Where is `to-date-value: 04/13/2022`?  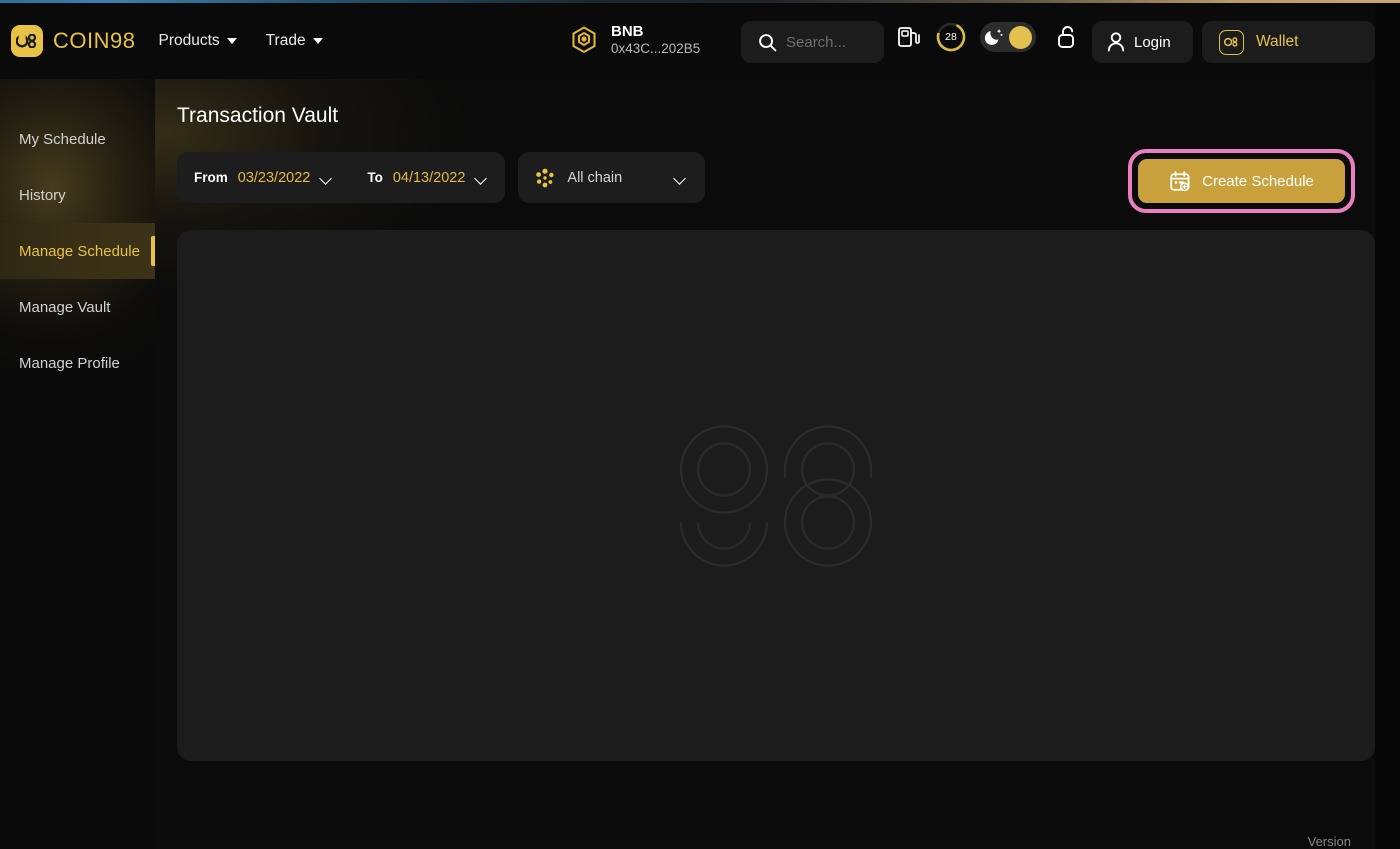
to-date-value: 04/13/2022 is located at coordinates (429, 177).